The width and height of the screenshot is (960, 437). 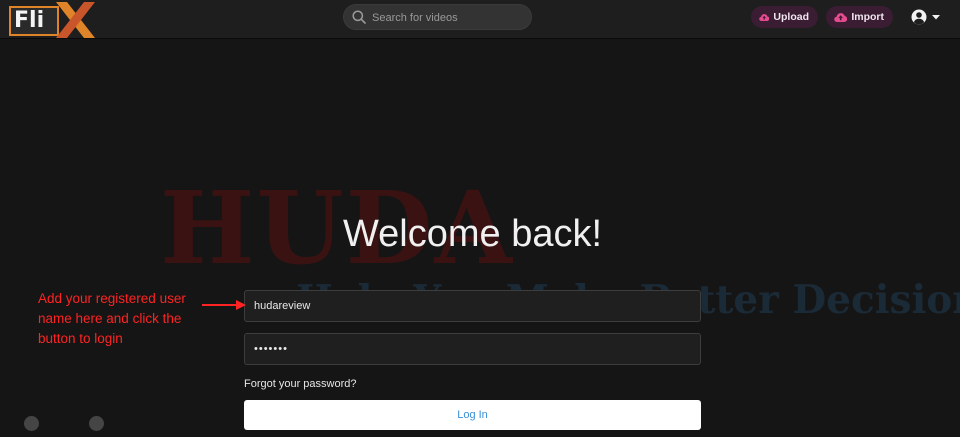 I want to click on page-title: Welcome back!, so click(x=472, y=234).